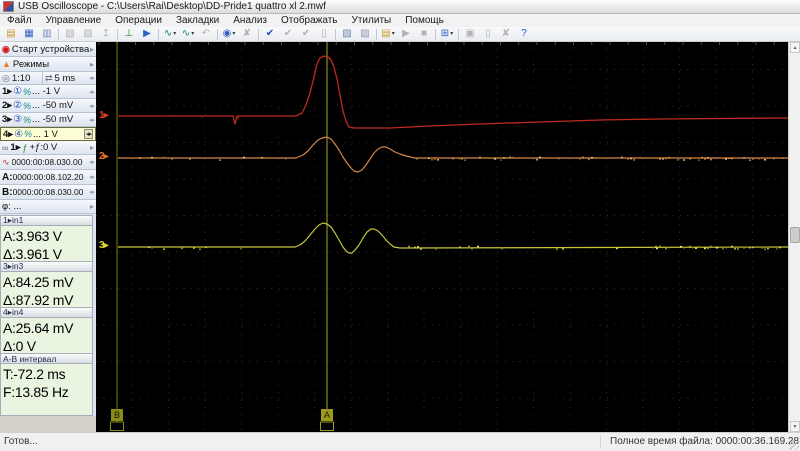 The height and width of the screenshot is (451, 800). What do you see at coordinates (250, 20) in the screenshot?
I see `menu-analysis: Анализ` at bounding box center [250, 20].